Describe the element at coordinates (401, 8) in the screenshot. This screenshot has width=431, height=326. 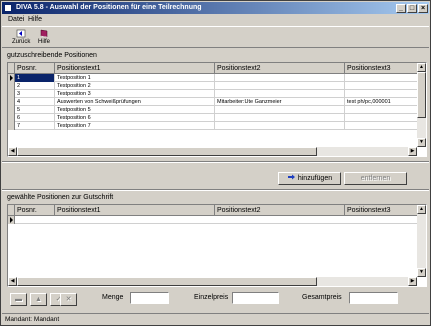
I see `minimize-button: _` at that location.